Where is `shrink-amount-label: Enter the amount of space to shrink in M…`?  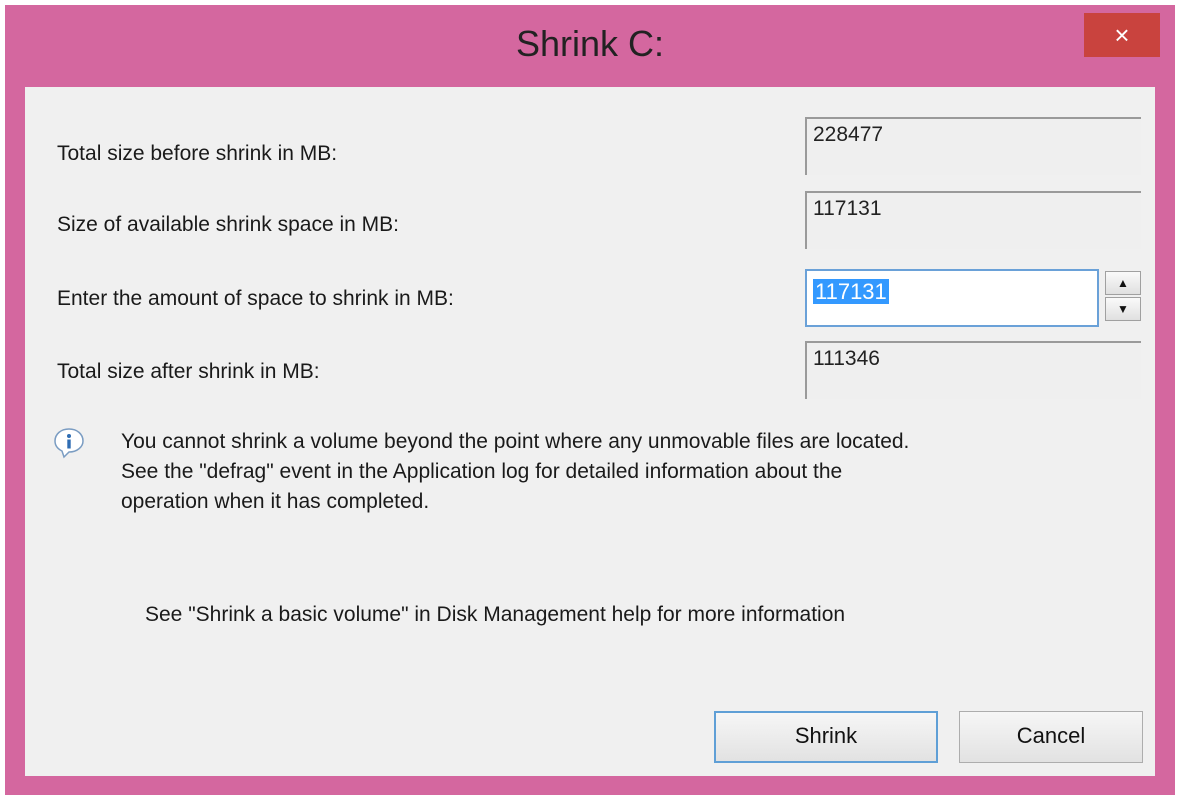
shrink-amount-label: Enter the amount of space to shrink in M… is located at coordinates (255, 298).